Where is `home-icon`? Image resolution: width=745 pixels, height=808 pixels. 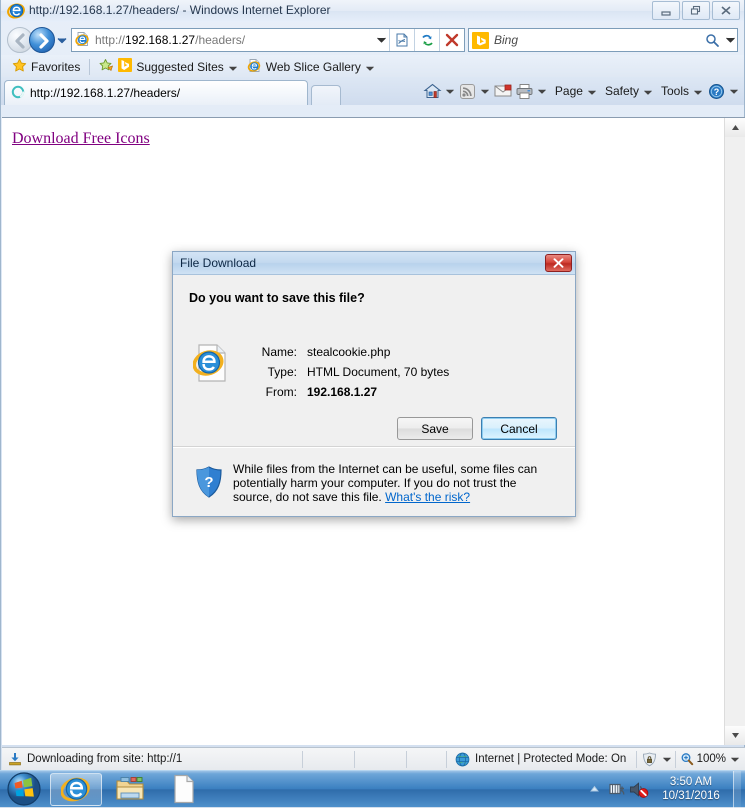 home-icon is located at coordinates (433, 91).